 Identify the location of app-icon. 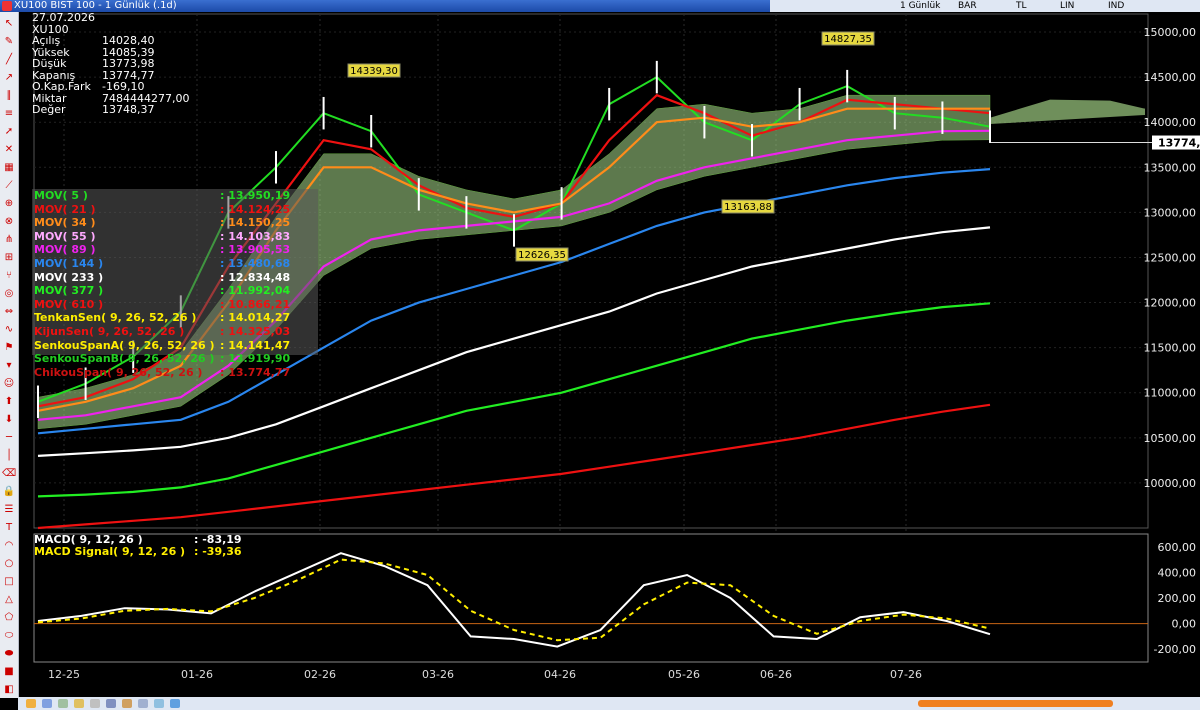
(7, 6).